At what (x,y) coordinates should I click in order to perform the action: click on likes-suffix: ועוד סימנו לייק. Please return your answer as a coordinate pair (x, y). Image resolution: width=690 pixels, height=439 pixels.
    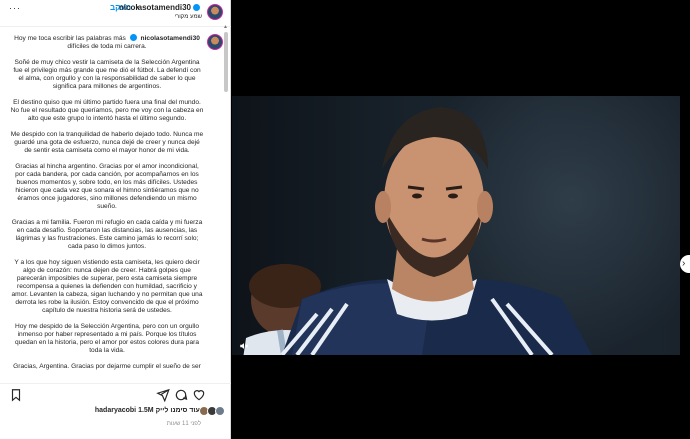
    Looking at the image, I should click on (178, 410).